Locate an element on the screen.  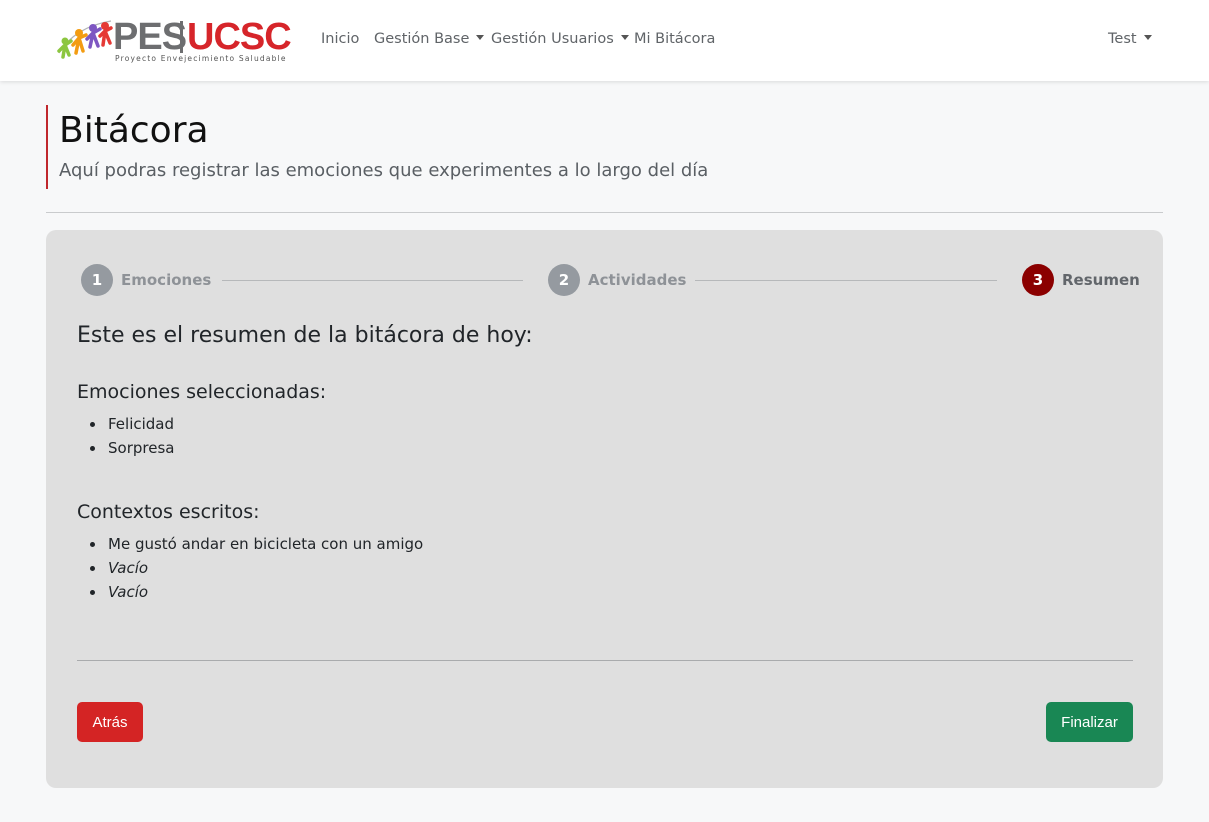
list-item: Sorpresa is located at coordinates (125, 448).